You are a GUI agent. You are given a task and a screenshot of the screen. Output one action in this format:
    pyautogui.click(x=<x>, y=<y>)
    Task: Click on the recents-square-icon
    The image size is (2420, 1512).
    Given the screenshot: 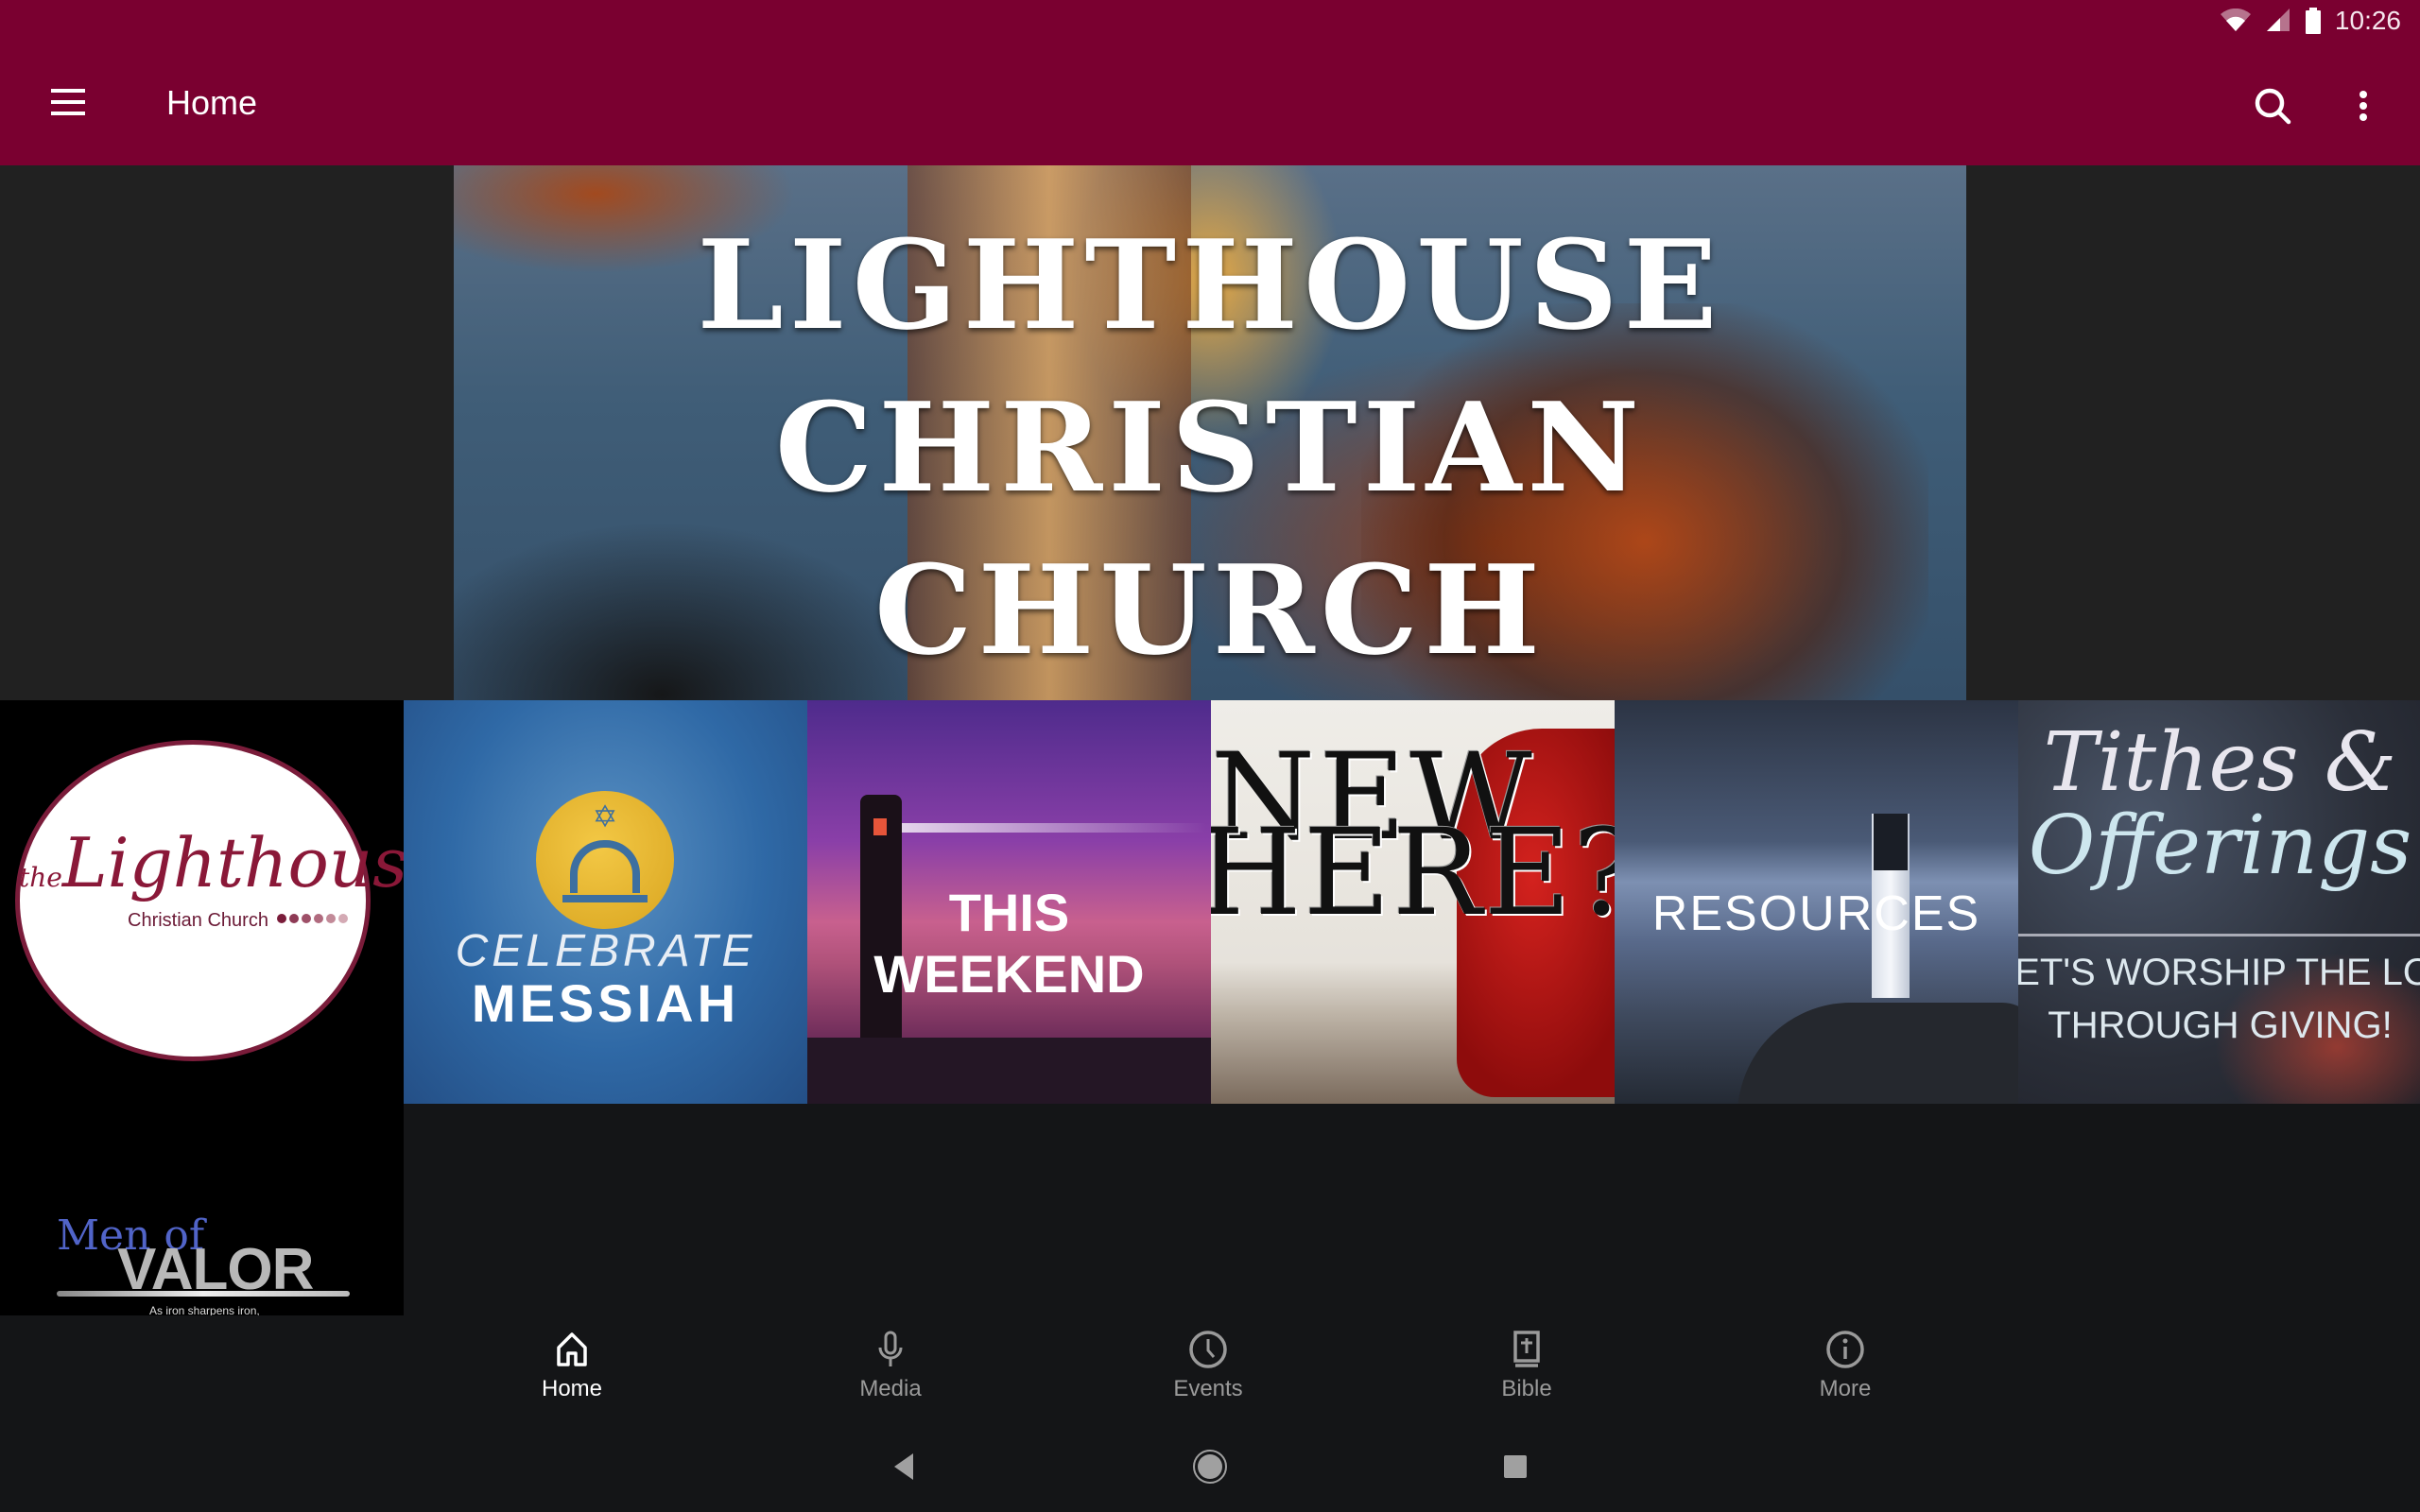 What is the action you would take?
    pyautogui.click(x=1516, y=1466)
    